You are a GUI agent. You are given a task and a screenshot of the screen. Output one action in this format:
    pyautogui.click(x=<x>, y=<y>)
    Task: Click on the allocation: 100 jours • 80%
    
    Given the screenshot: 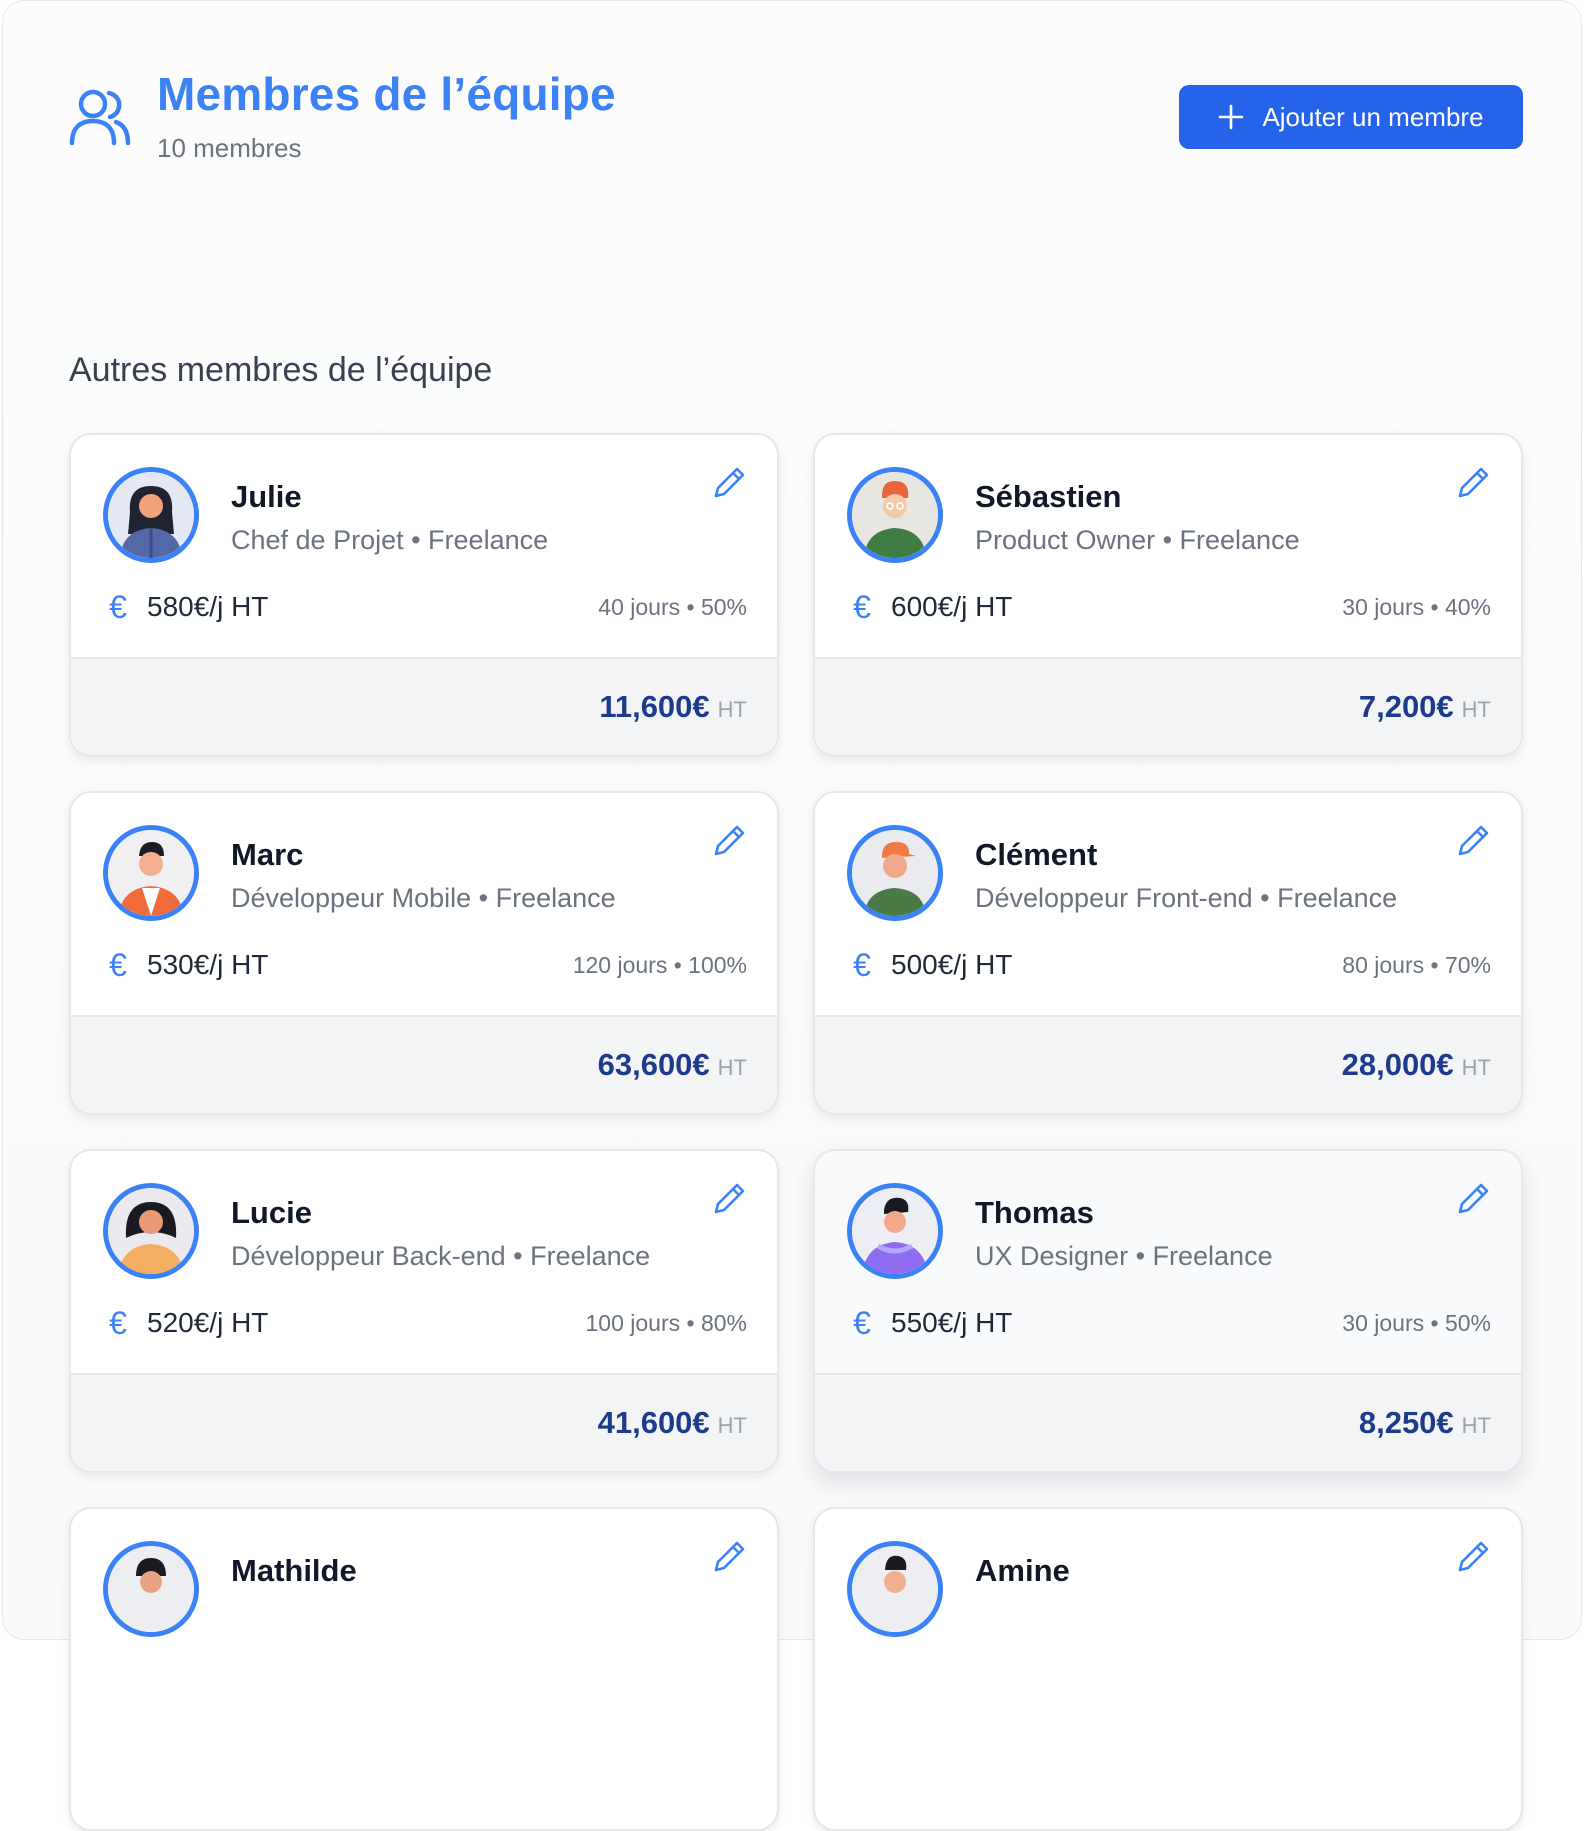 What is the action you would take?
    pyautogui.click(x=666, y=1322)
    